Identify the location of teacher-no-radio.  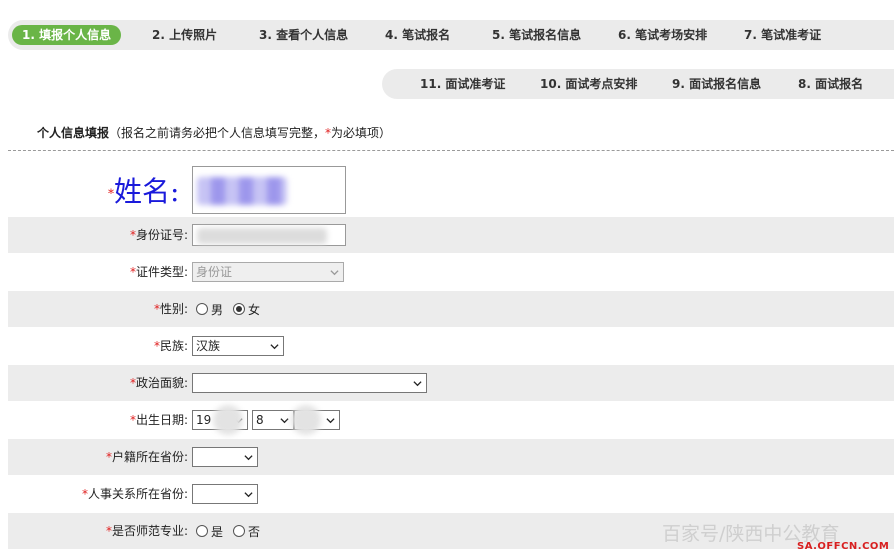
(239, 531).